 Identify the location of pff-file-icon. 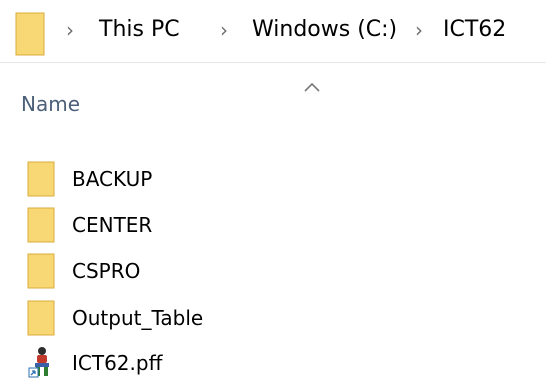
(38, 362).